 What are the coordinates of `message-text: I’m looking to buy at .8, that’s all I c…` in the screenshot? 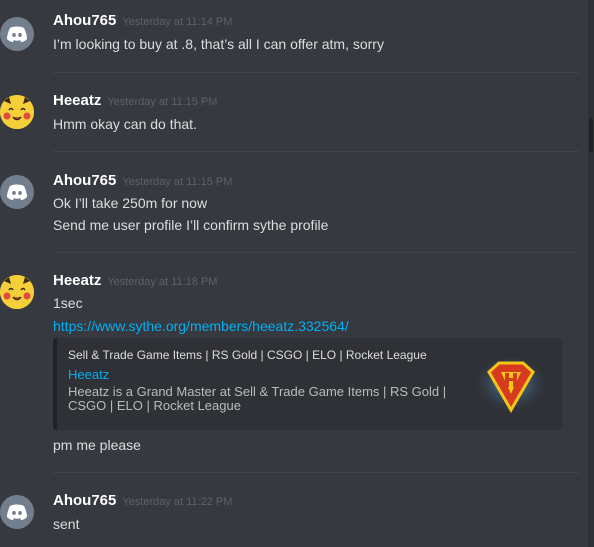 It's located at (218, 44).